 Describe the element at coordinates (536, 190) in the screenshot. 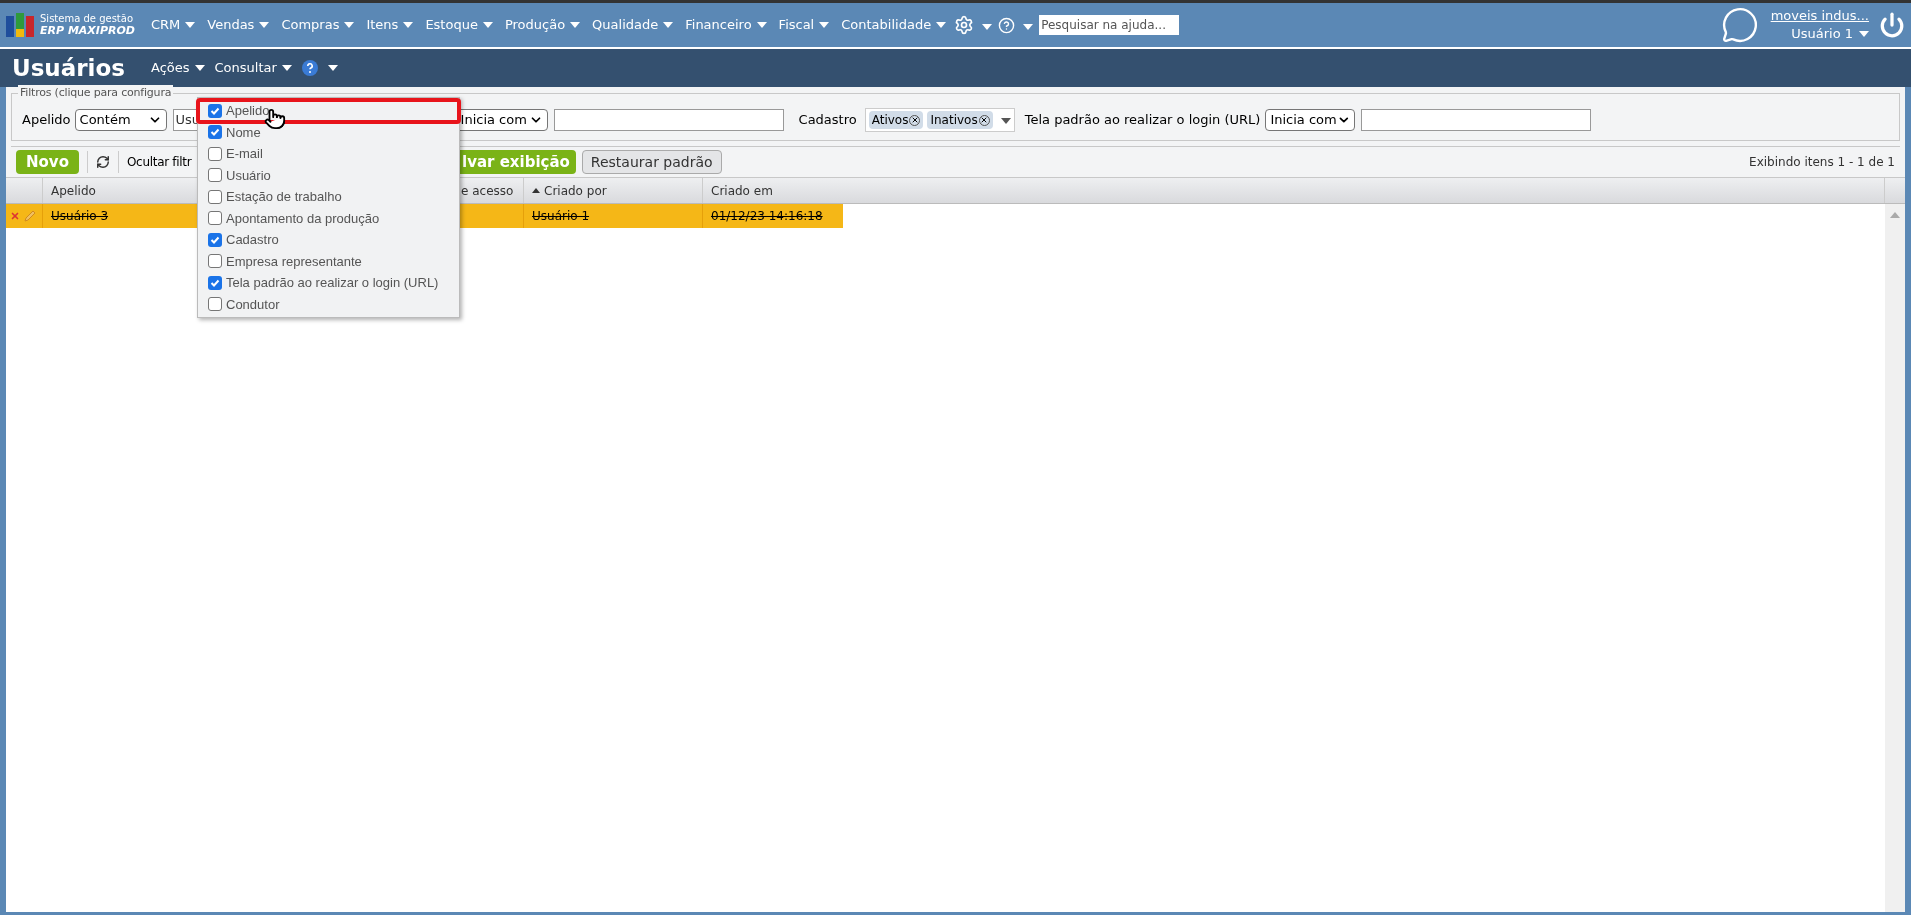

I see `sort-asc-icon` at that location.